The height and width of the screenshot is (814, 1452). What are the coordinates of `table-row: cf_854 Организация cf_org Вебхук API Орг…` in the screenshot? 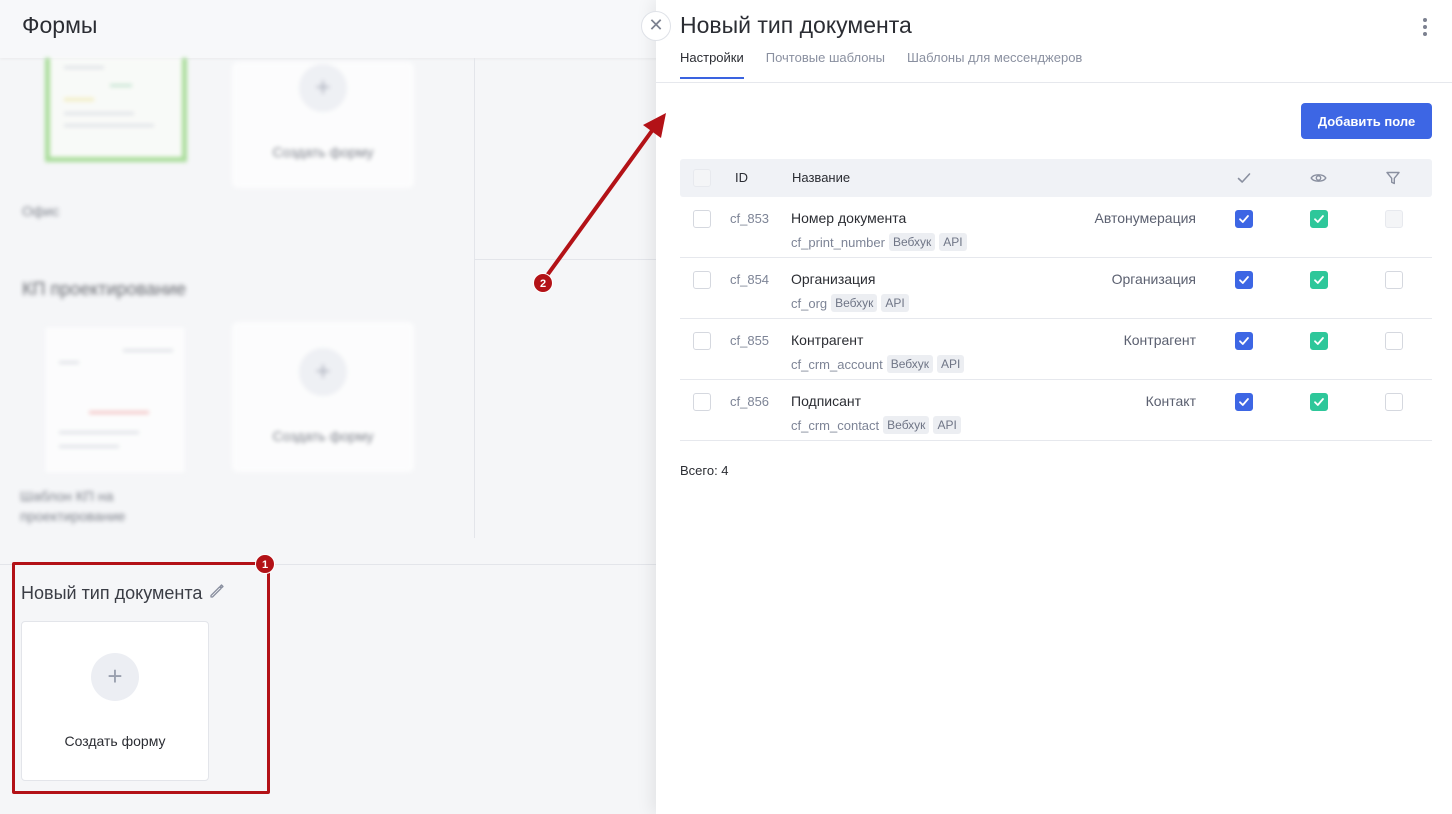 It's located at (1056, 288).